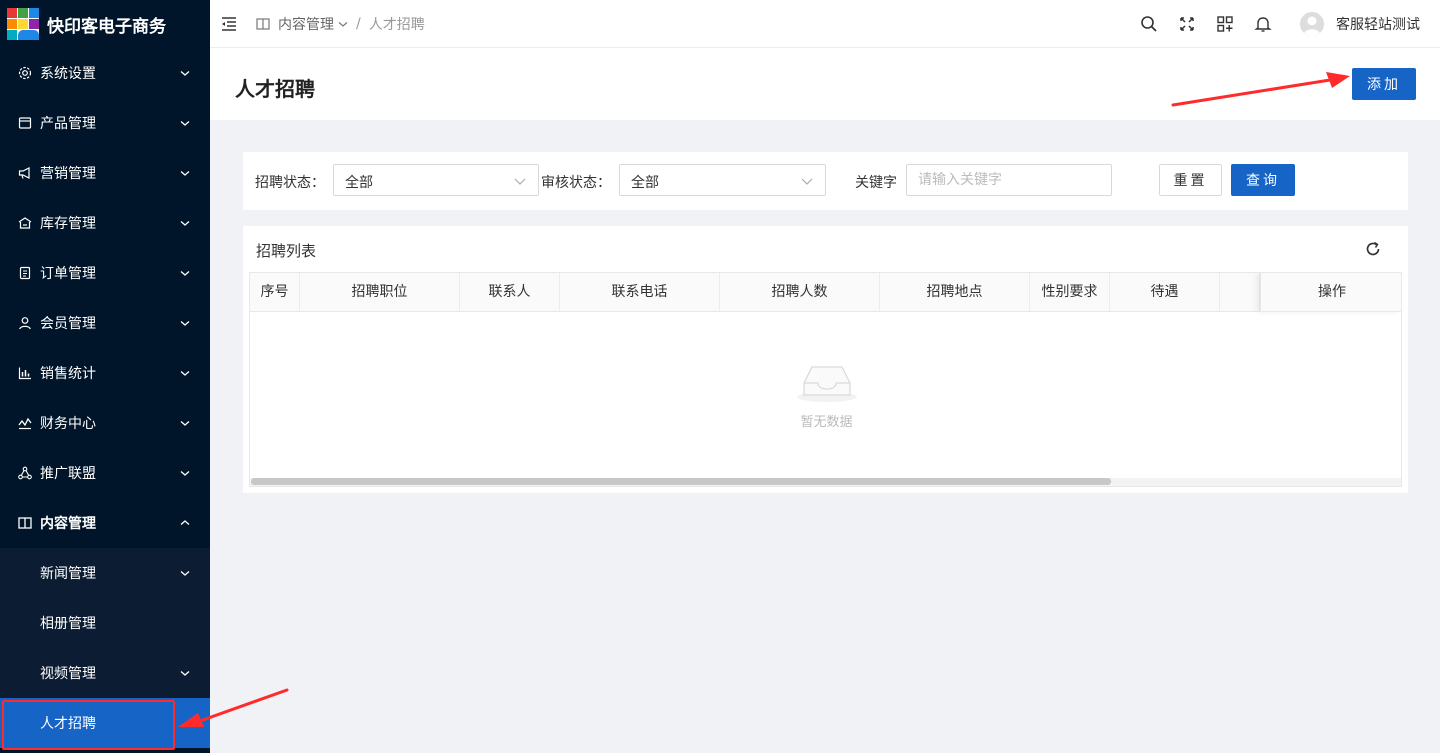  What do you see at coordinates (800, 292) in the screenshot?
I see `column-header: 招聘人数` at bounding box center [800, 292].